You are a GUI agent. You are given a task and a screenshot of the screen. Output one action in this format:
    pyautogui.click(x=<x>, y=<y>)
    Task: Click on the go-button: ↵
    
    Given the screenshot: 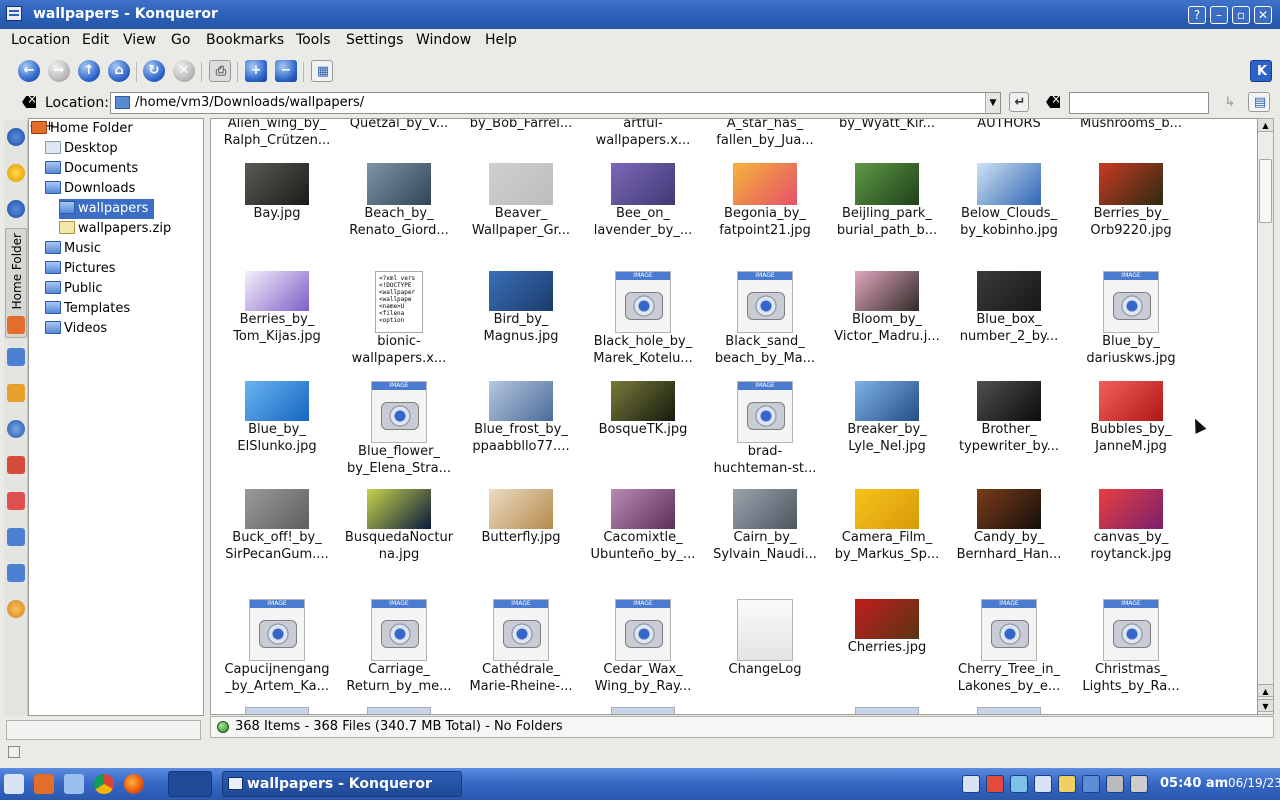 What is the action you would take?
    pyautogui.click(x=1019, y=102)
    